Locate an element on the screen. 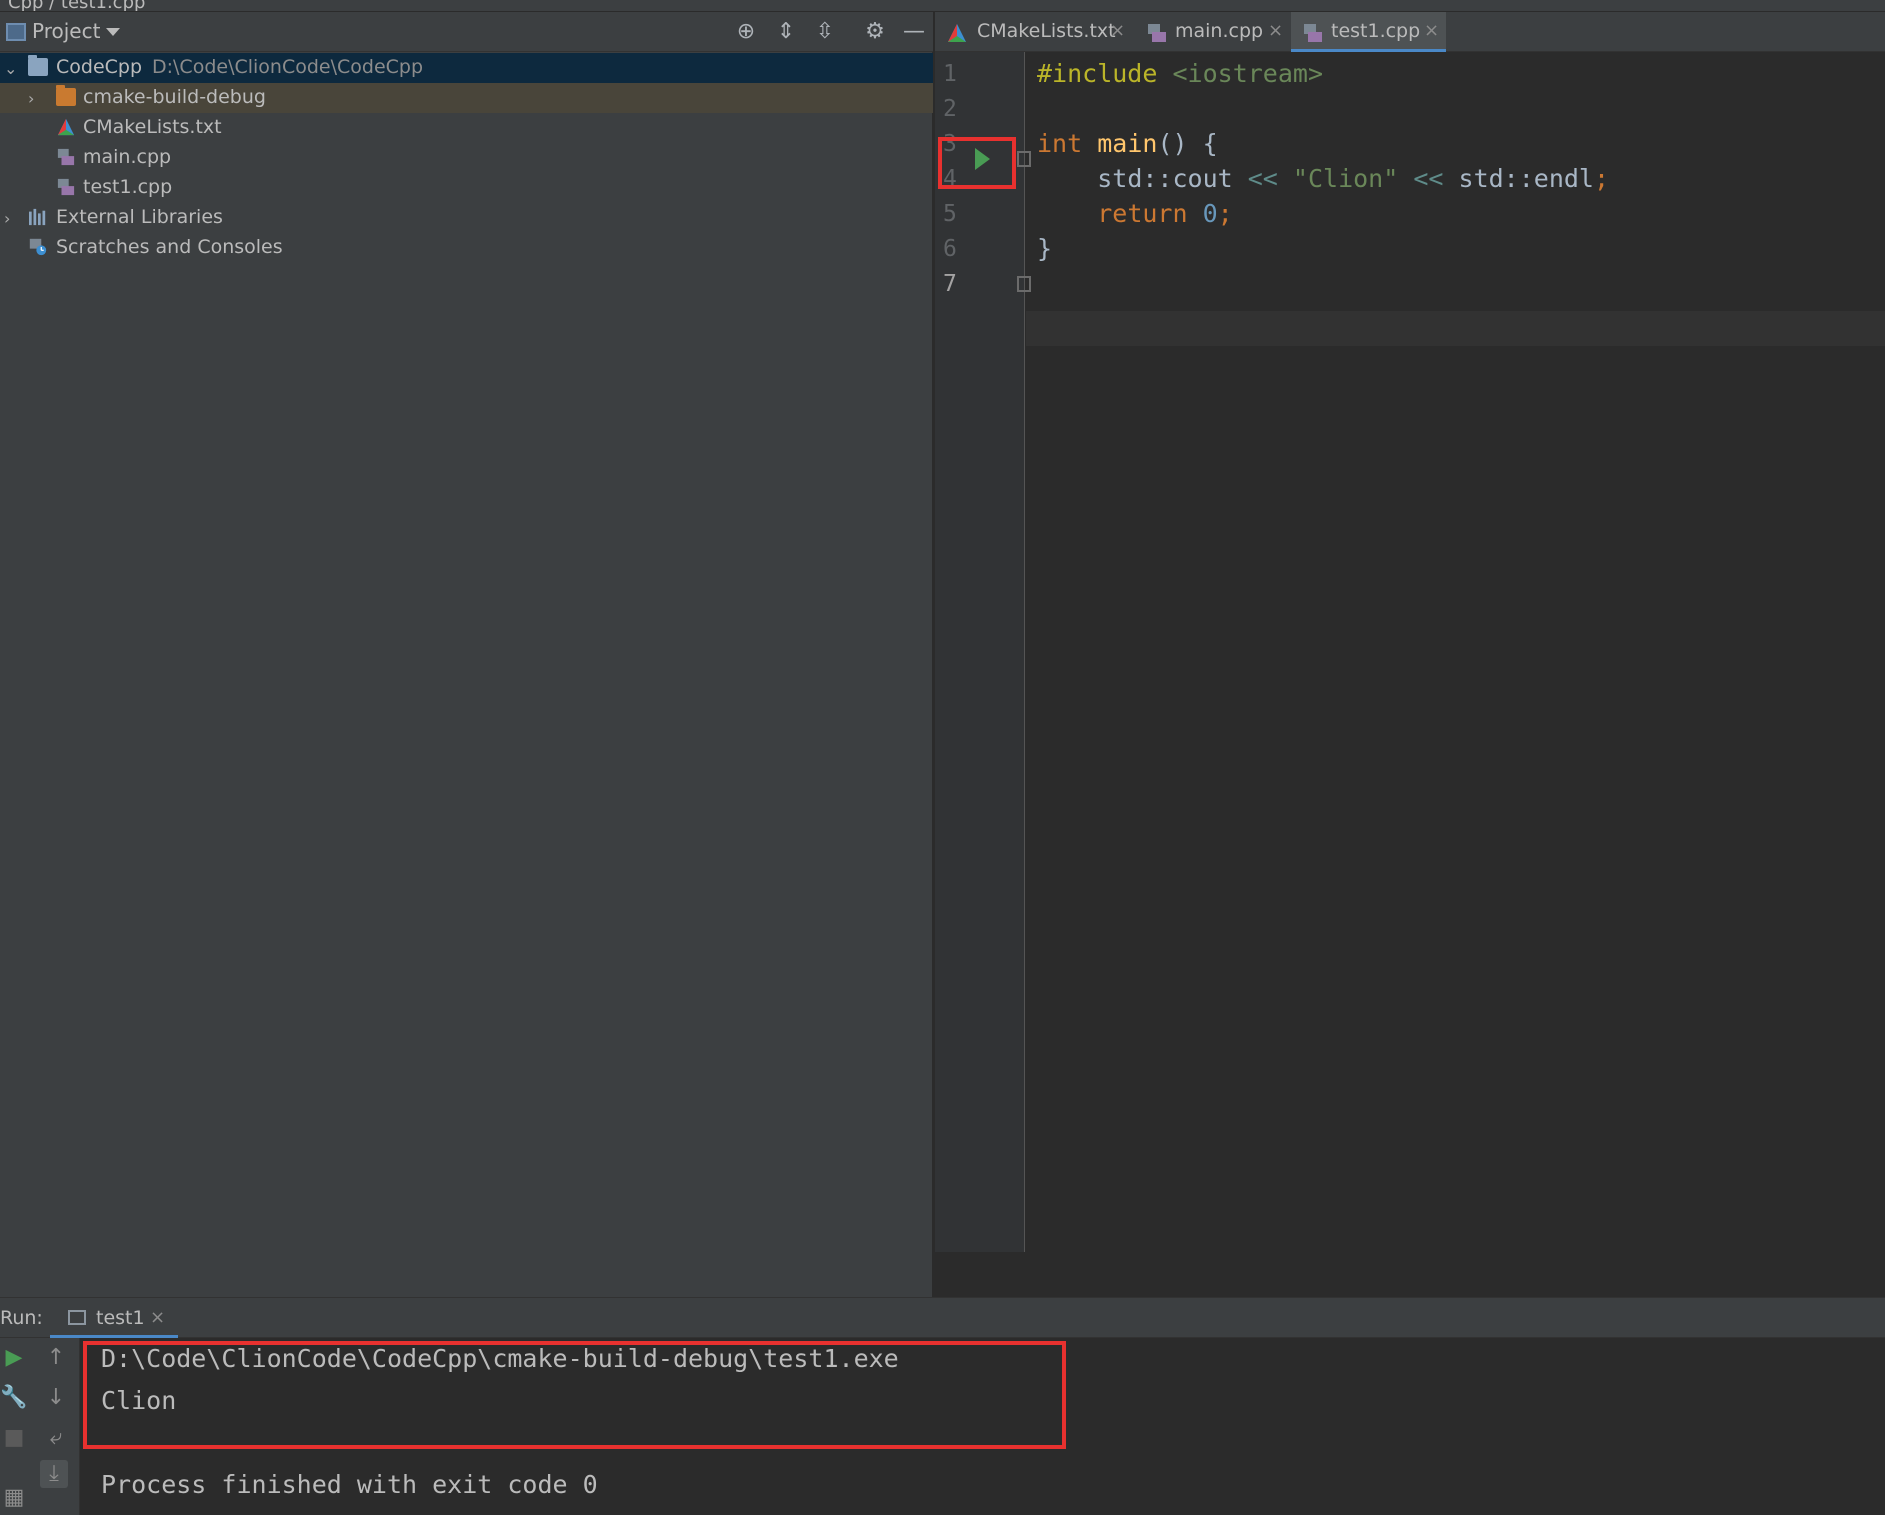  tree-item-label: External Libraries is located at coordinates (139, 217).